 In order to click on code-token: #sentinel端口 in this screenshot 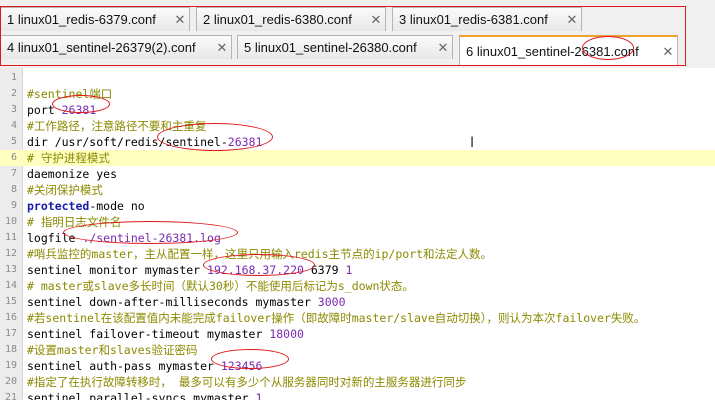, I will do `click(70, 94)`.